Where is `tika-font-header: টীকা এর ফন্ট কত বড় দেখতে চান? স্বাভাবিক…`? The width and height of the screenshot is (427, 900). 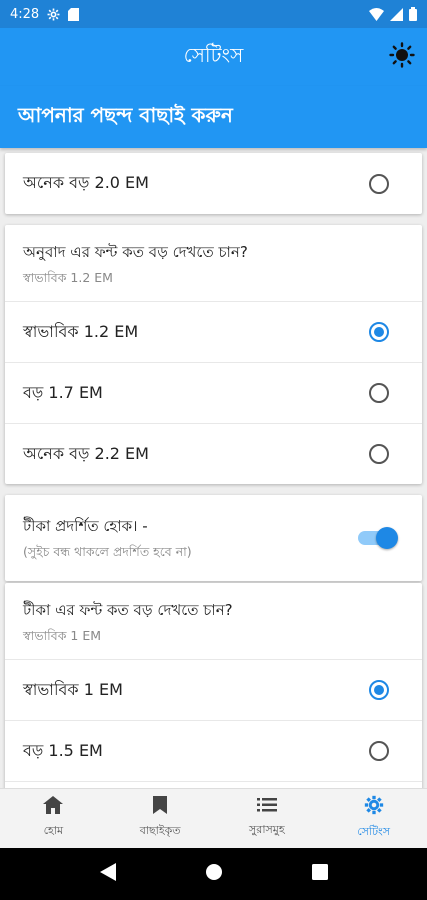 tika-font-header: টীকা এর ফন্ট কত বড় দেখতে চান? স্বাভাবিক… is located at coordinates (213, 621).